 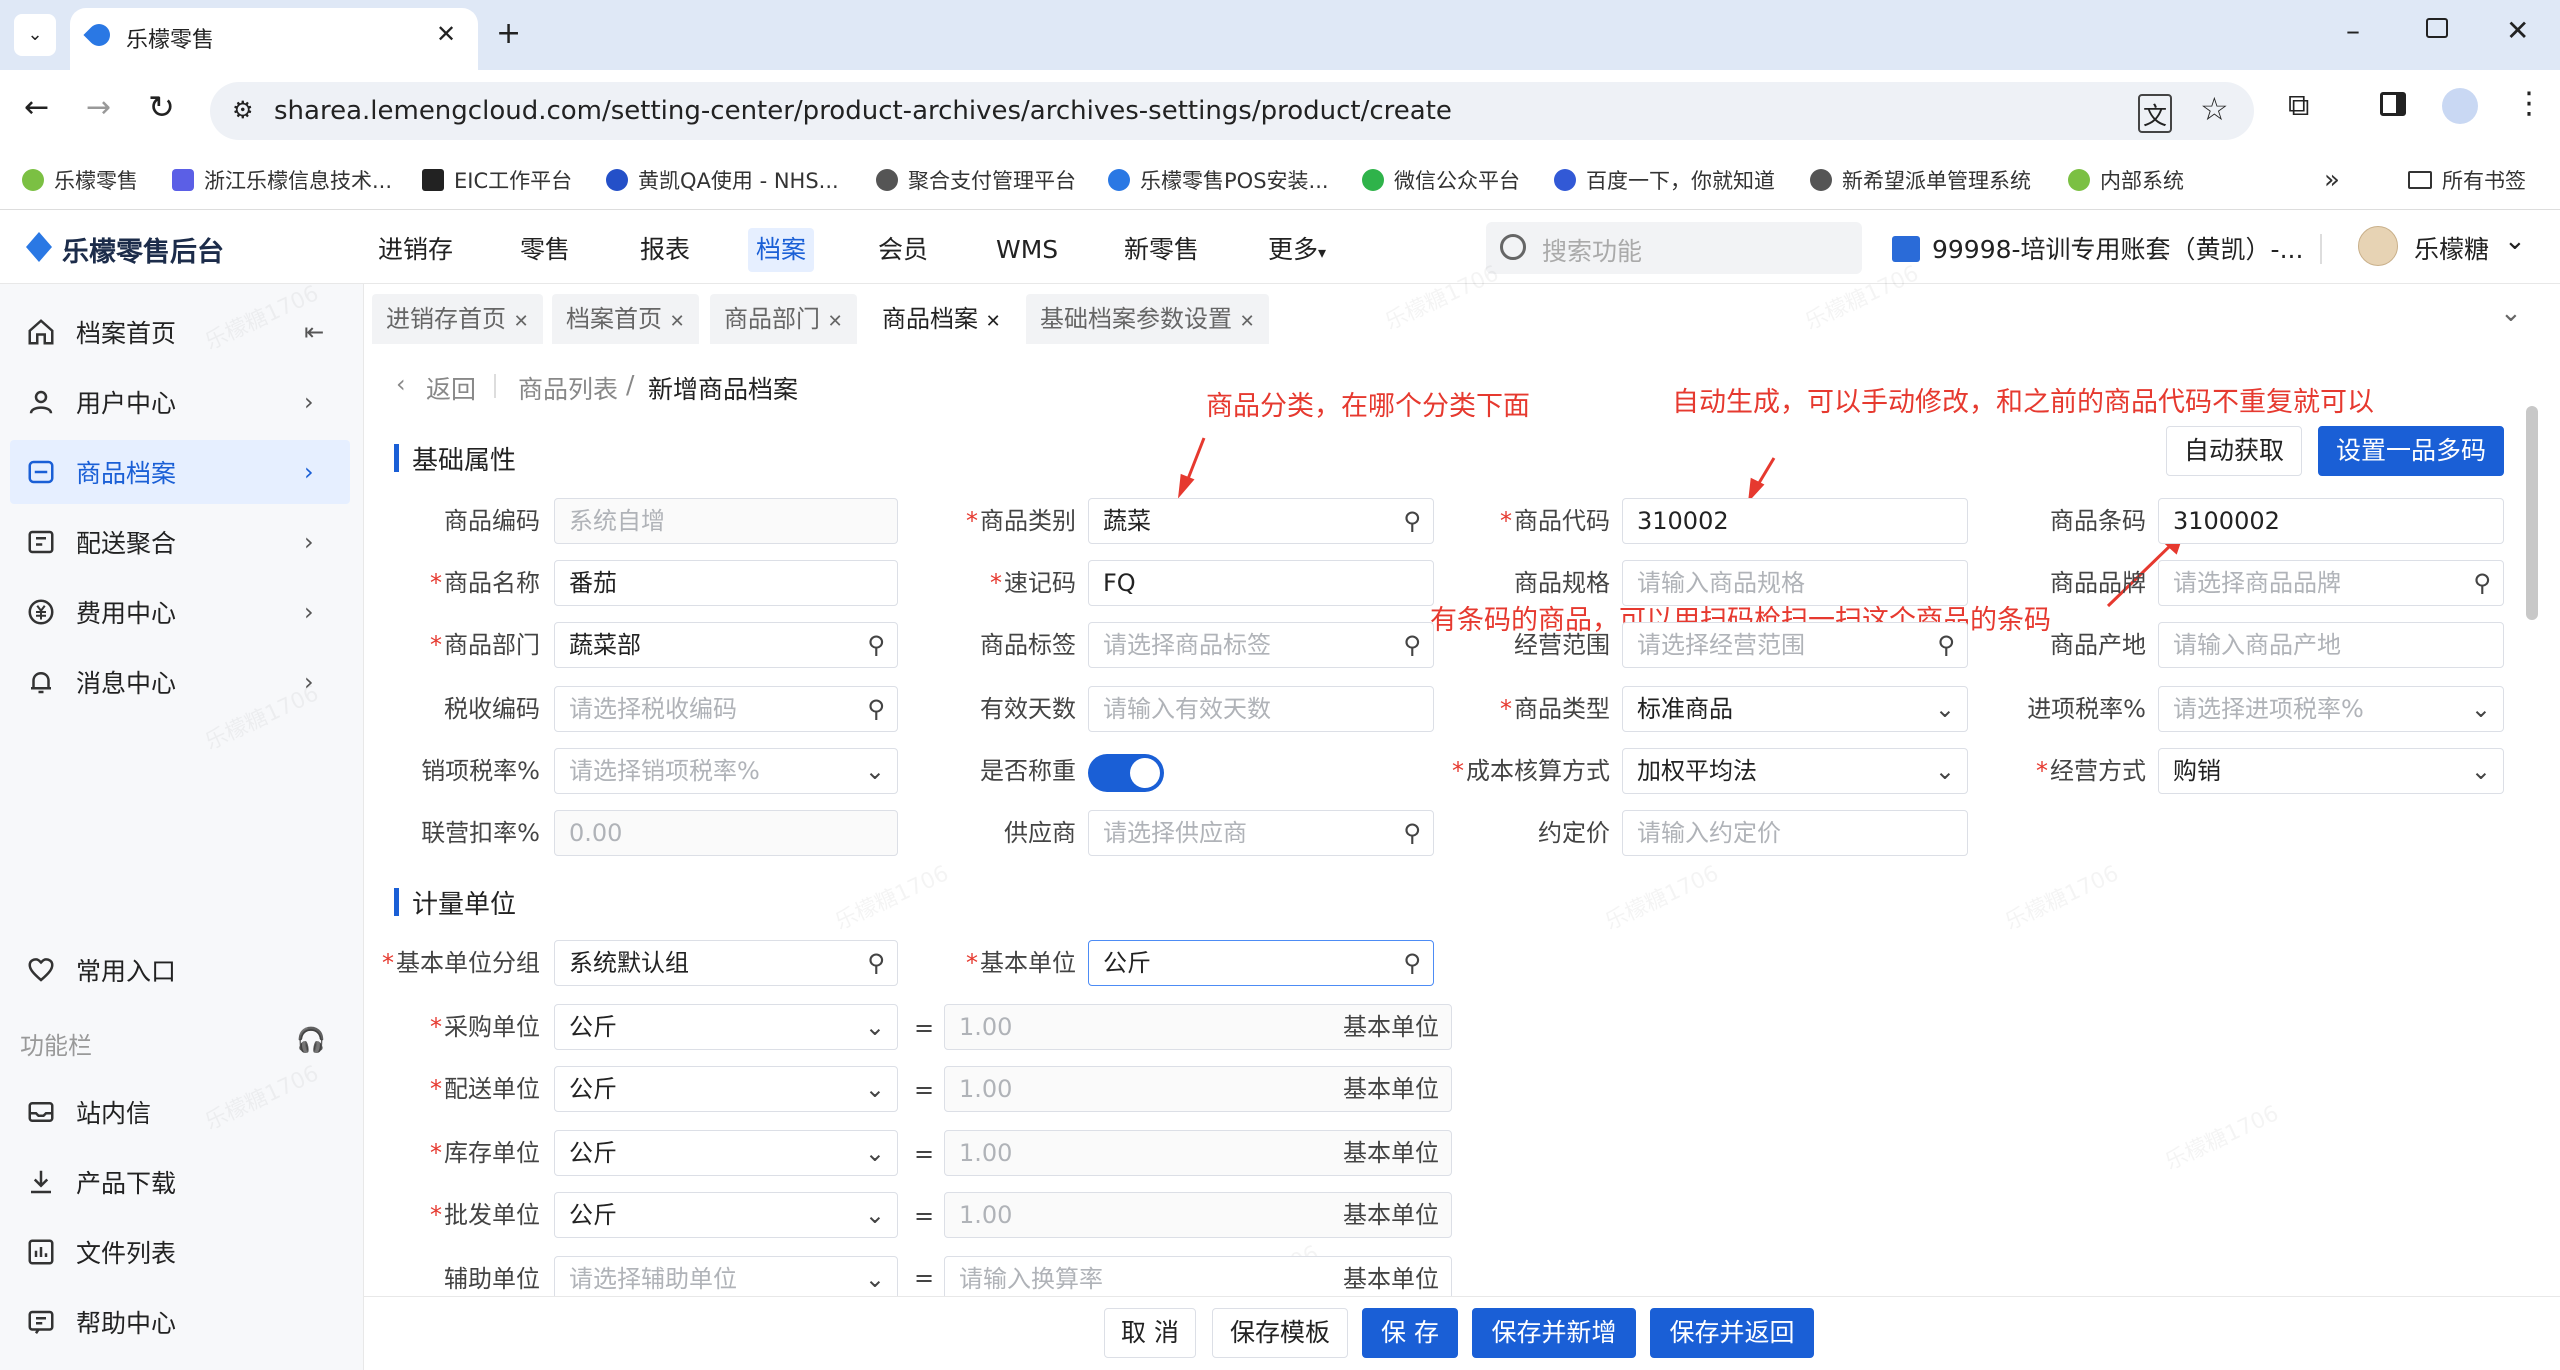 What do you see at coordinates (1198, 1027) in the screenshot?
I see `purchase-ratio-input: 1.00 基本单位` at bounding box center [1198, 1027].